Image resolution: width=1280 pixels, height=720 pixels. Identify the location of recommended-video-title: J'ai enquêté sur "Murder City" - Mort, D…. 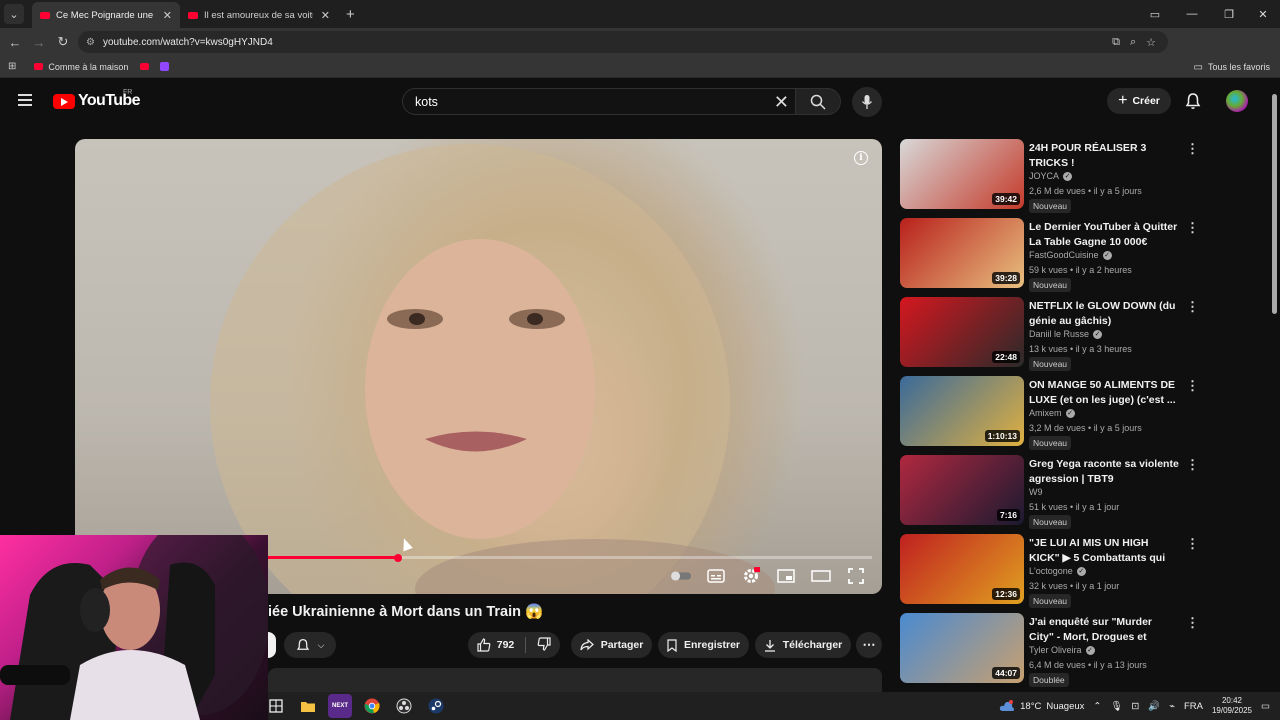
(1104, 629).